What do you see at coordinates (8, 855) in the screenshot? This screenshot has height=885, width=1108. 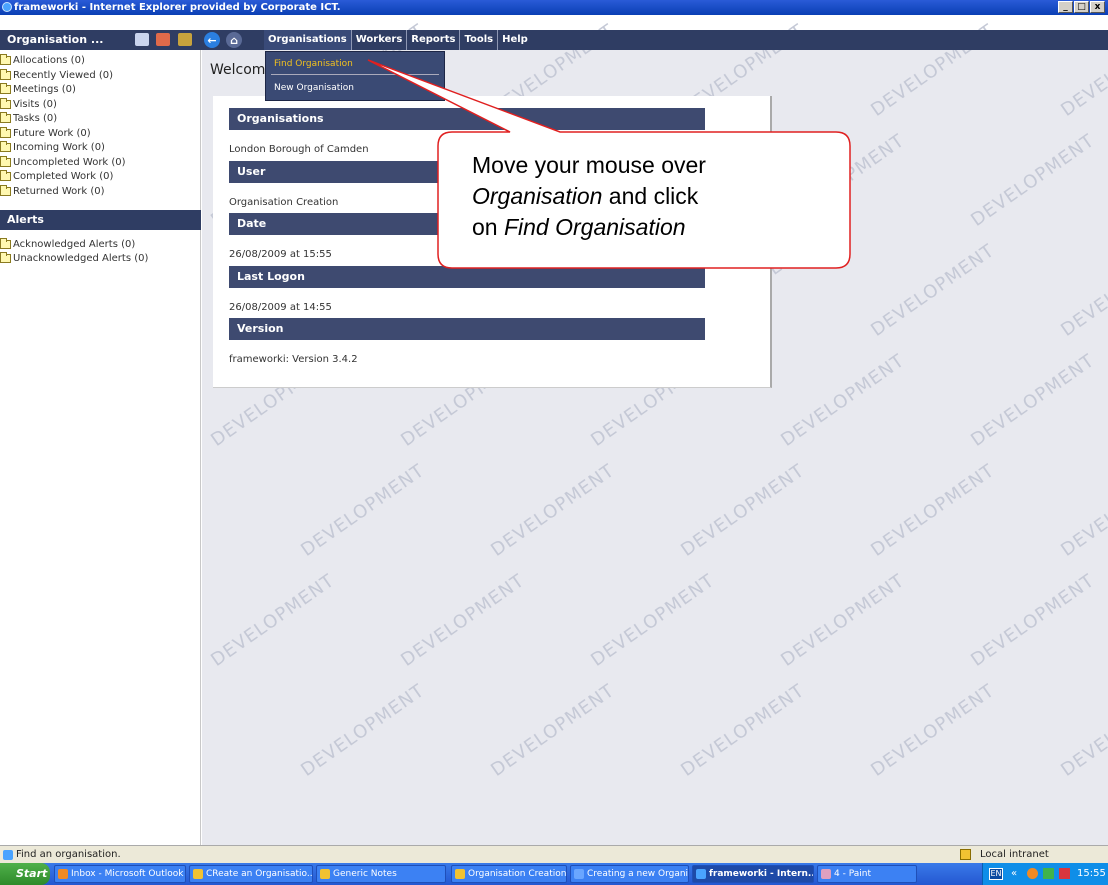 I see `page-icon` at bounding box center [8, 855].